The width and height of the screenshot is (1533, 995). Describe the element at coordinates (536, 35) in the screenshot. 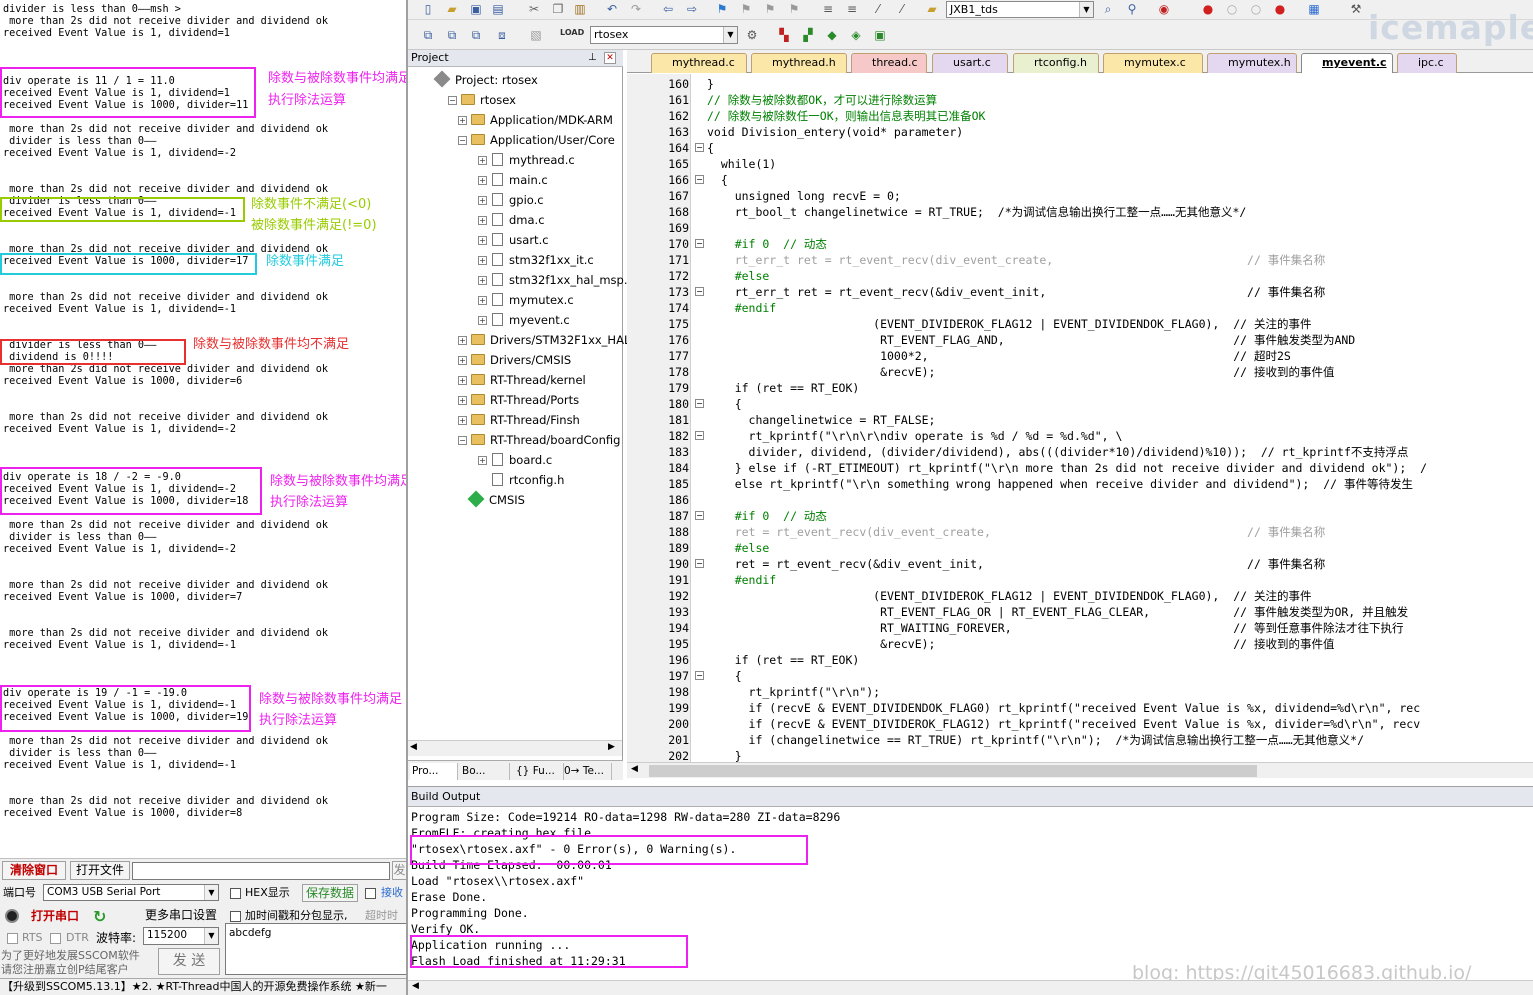

I see `stop-build-icon: ▧` at that location.